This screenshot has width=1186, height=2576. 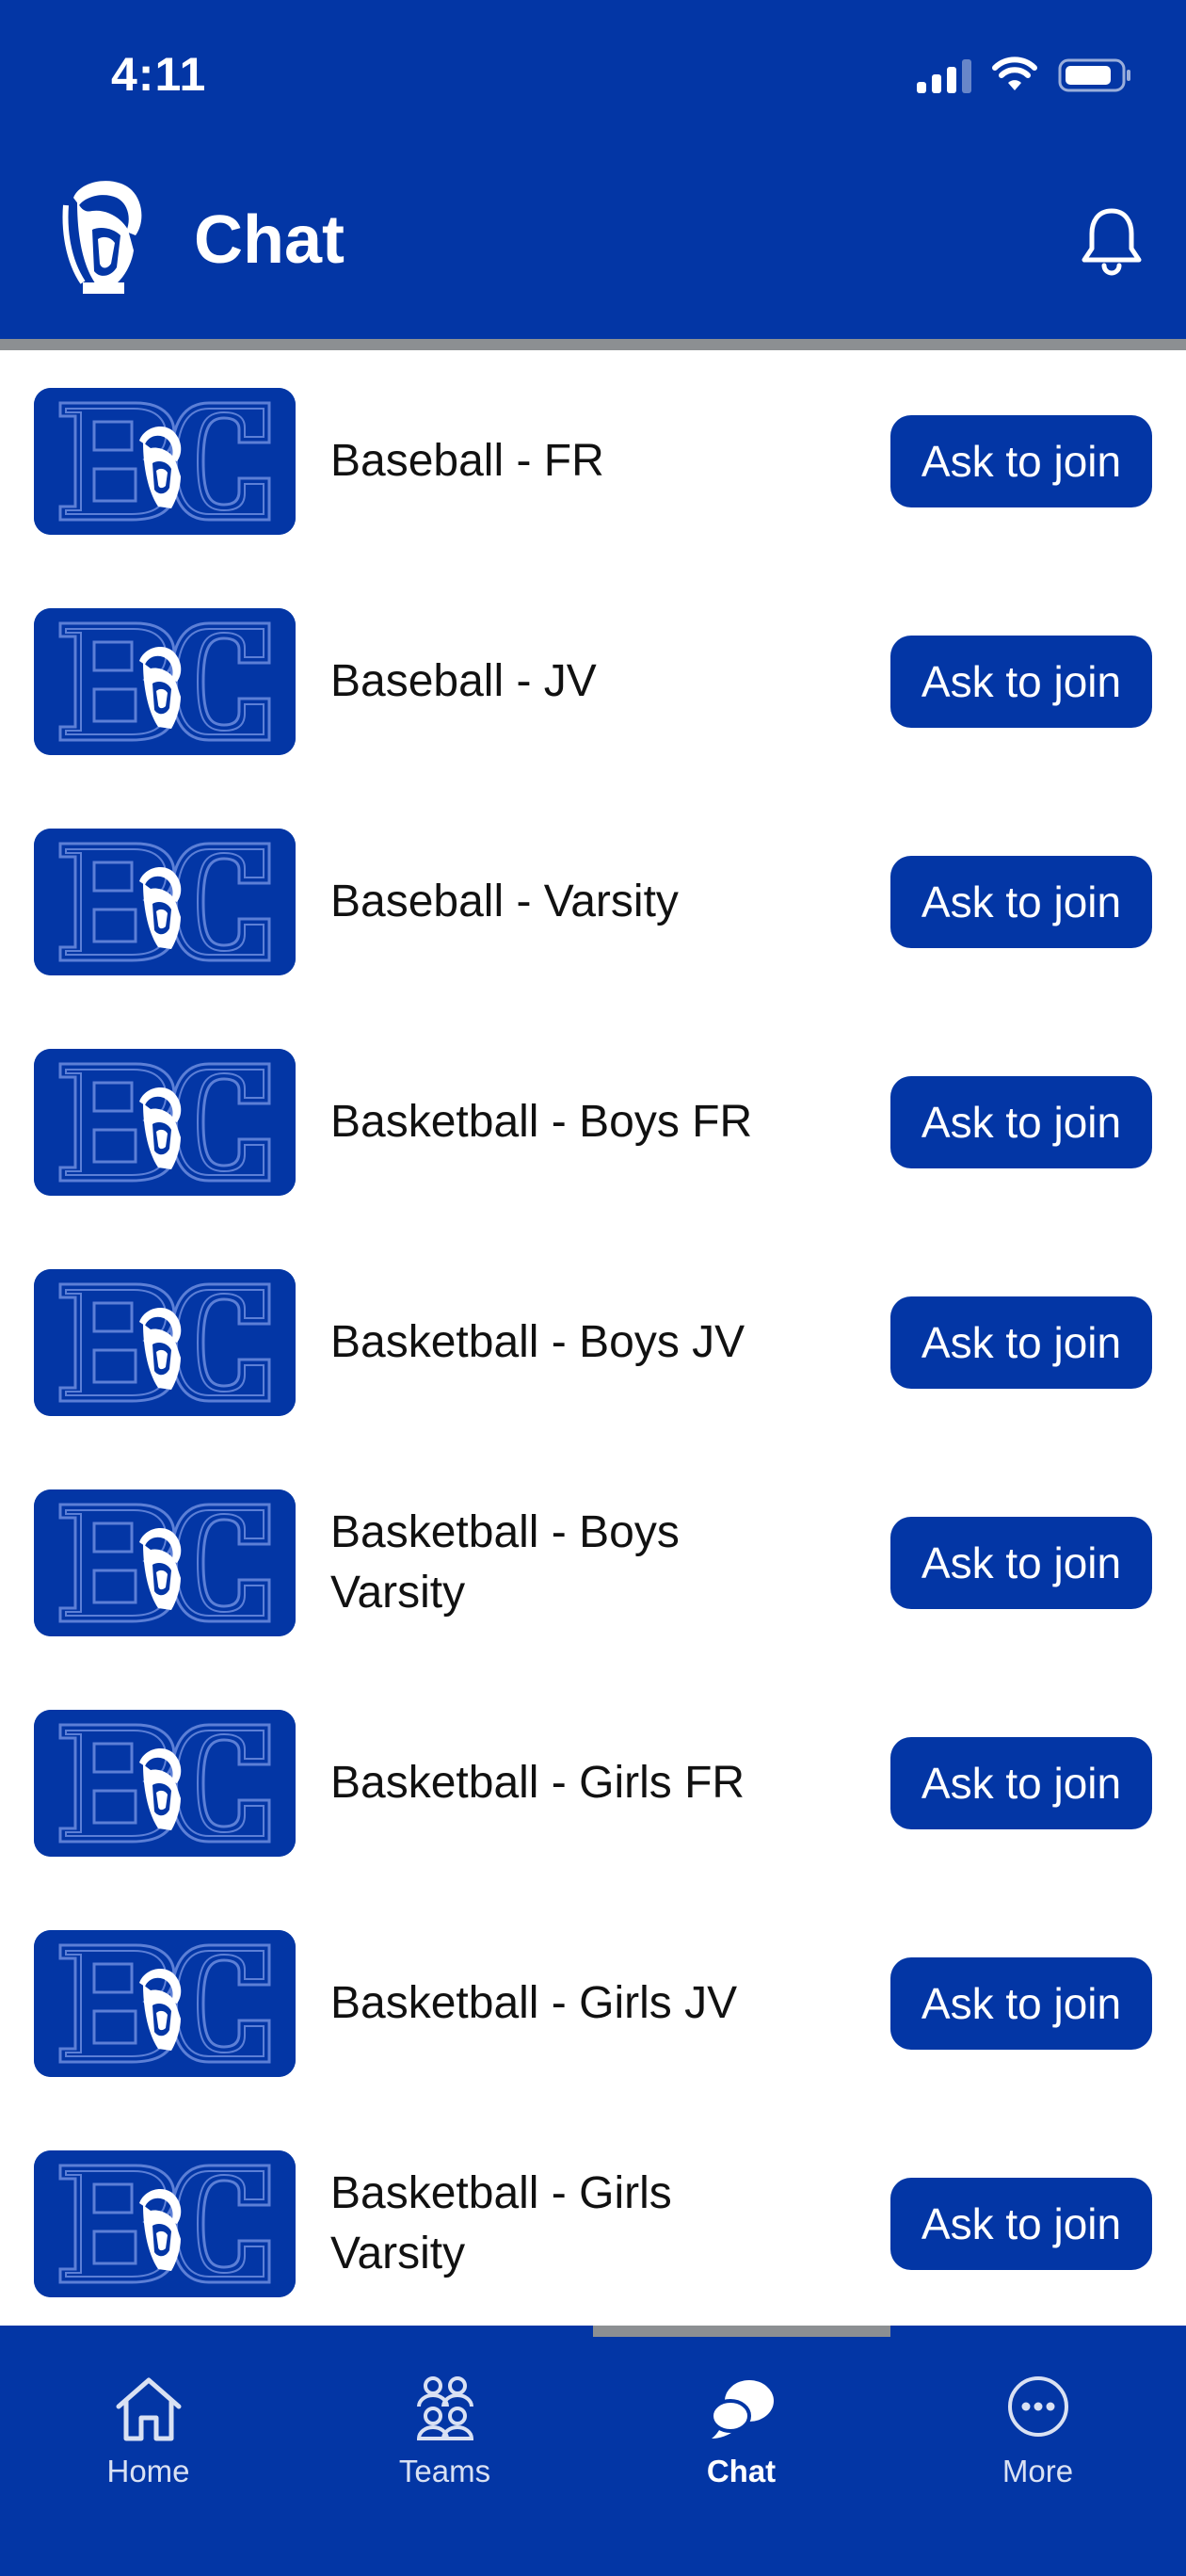 I want to click on list-item: Basketball - Girls JV Ask to join, so click(x=593, y=2002).